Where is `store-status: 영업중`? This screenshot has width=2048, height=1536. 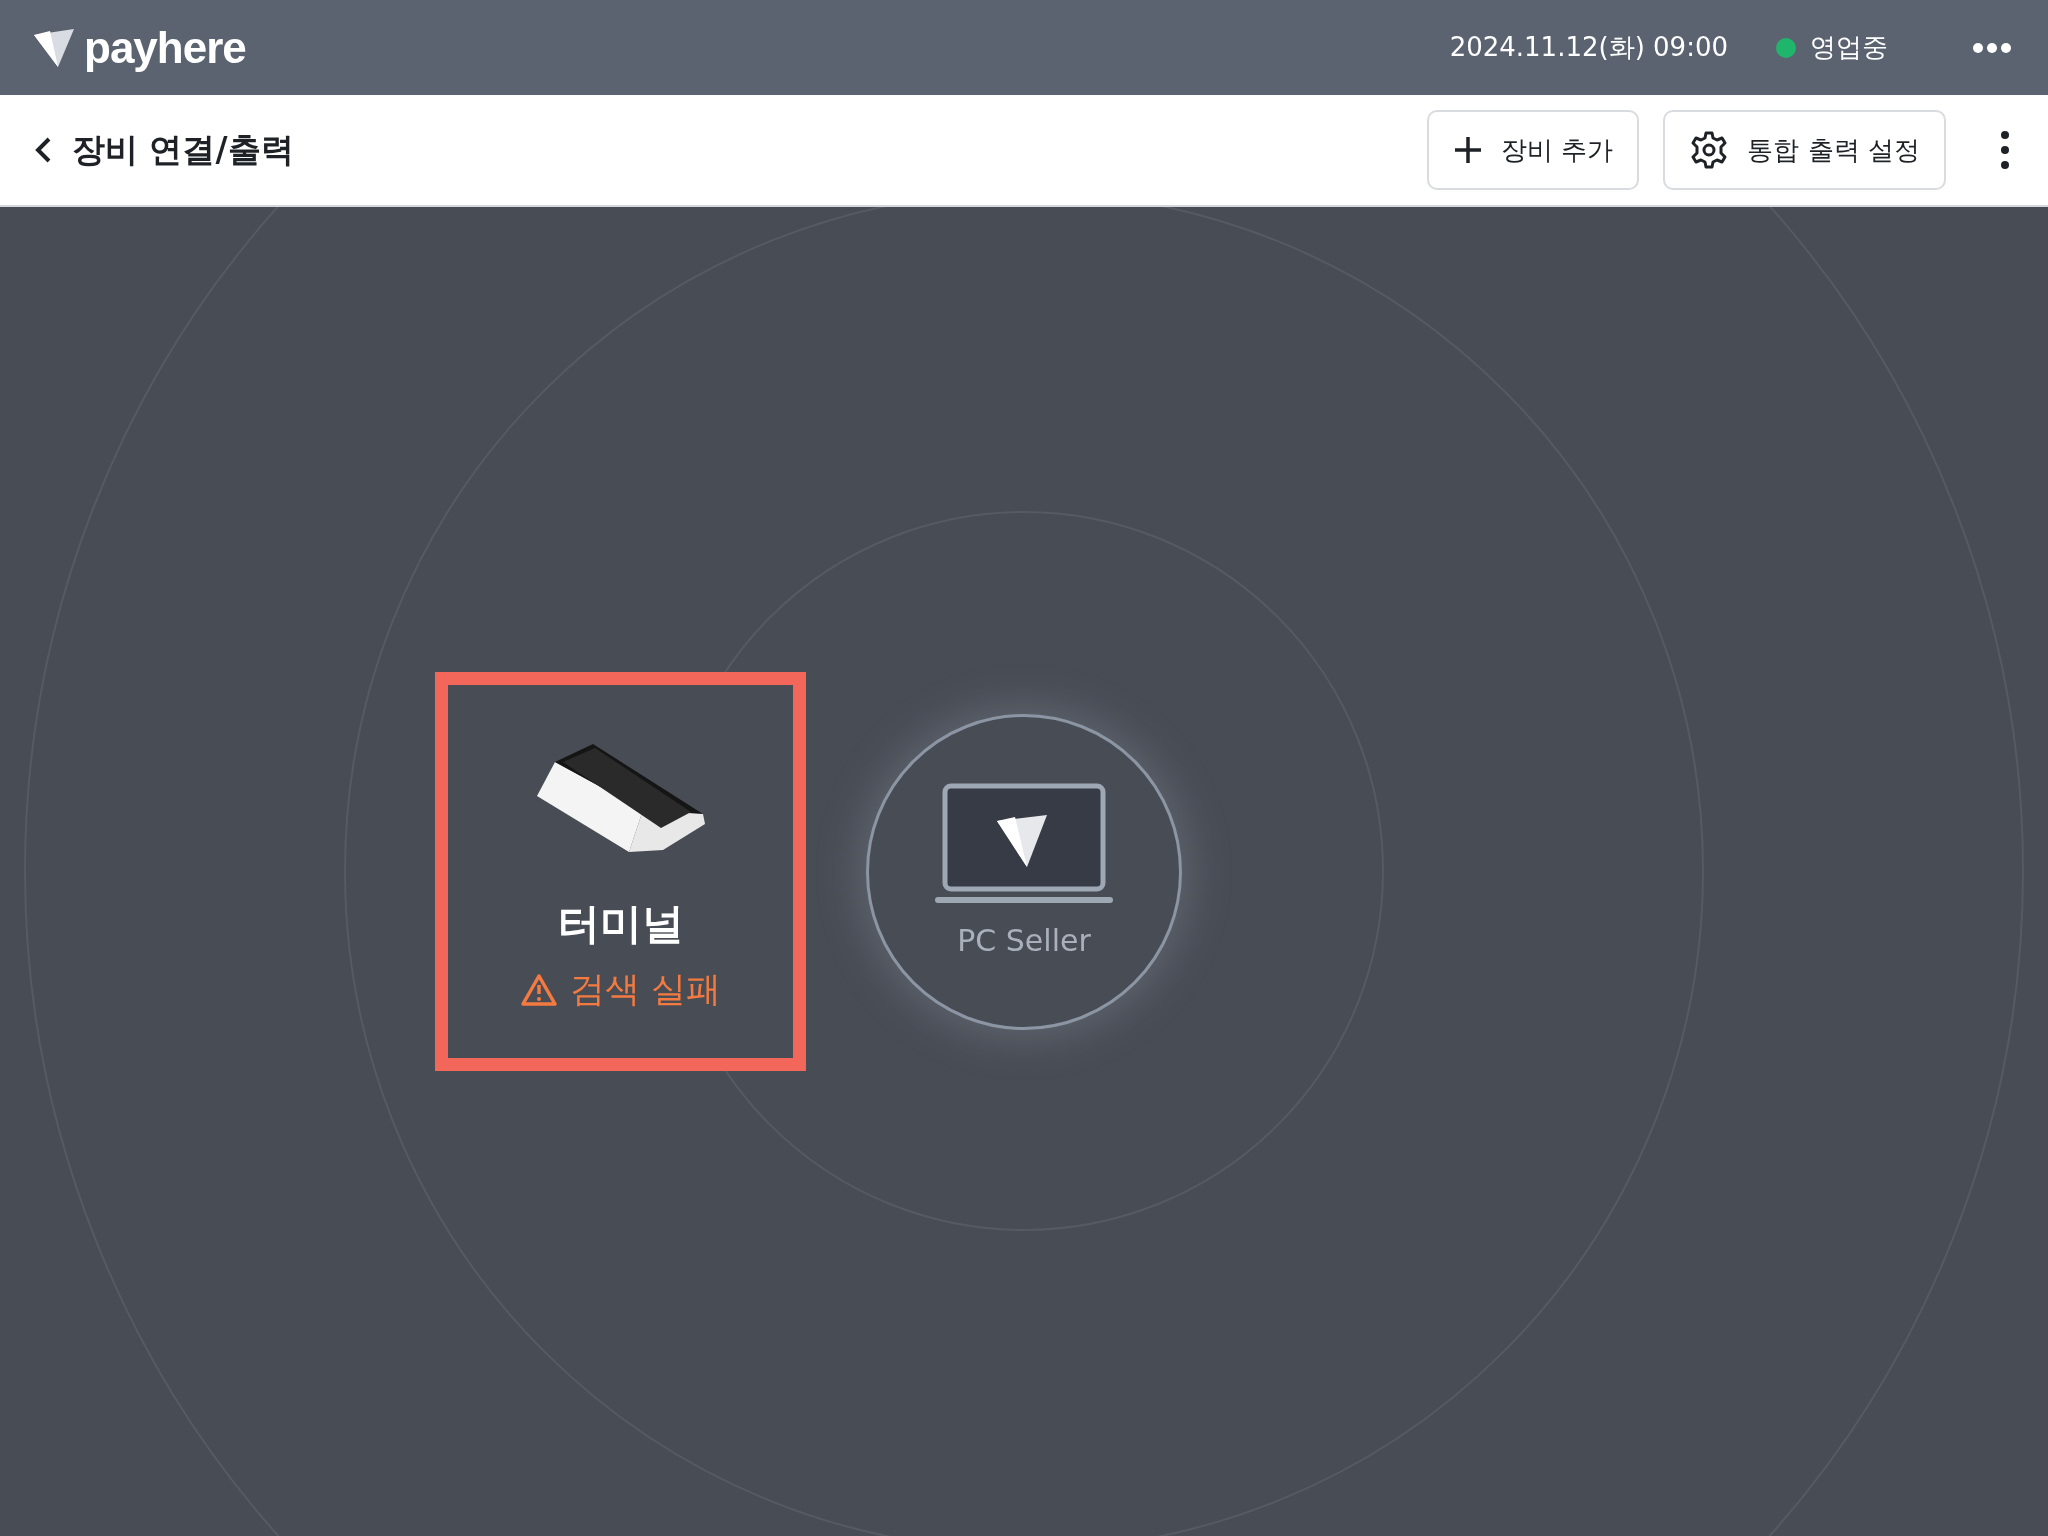
store-status: 영업중 is located at coordinates (1849, 47).